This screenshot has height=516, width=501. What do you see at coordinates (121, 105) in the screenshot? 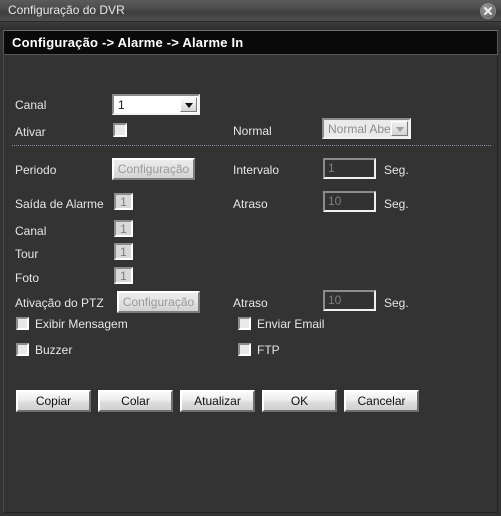
I see `canal-select-value: 1` at bounding box center [121, 105].